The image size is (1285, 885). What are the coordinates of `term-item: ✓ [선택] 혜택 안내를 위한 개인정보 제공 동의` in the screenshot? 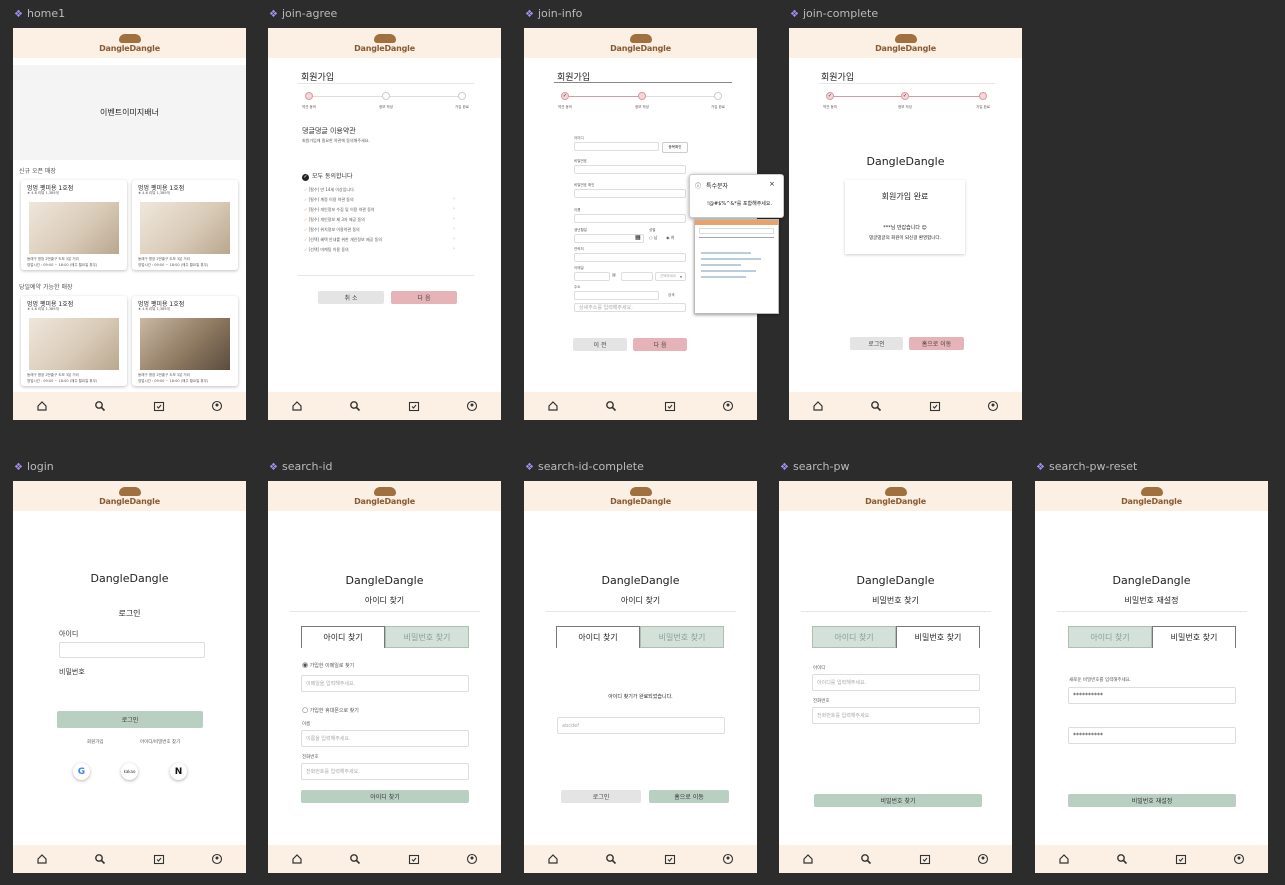 It's located at (343, 240).